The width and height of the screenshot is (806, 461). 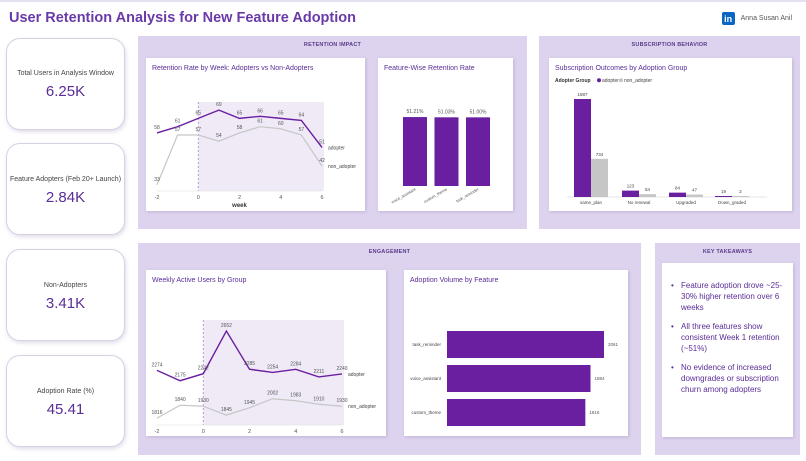 I want to click on bar-value-label: 19, so click(x=724, y=191).